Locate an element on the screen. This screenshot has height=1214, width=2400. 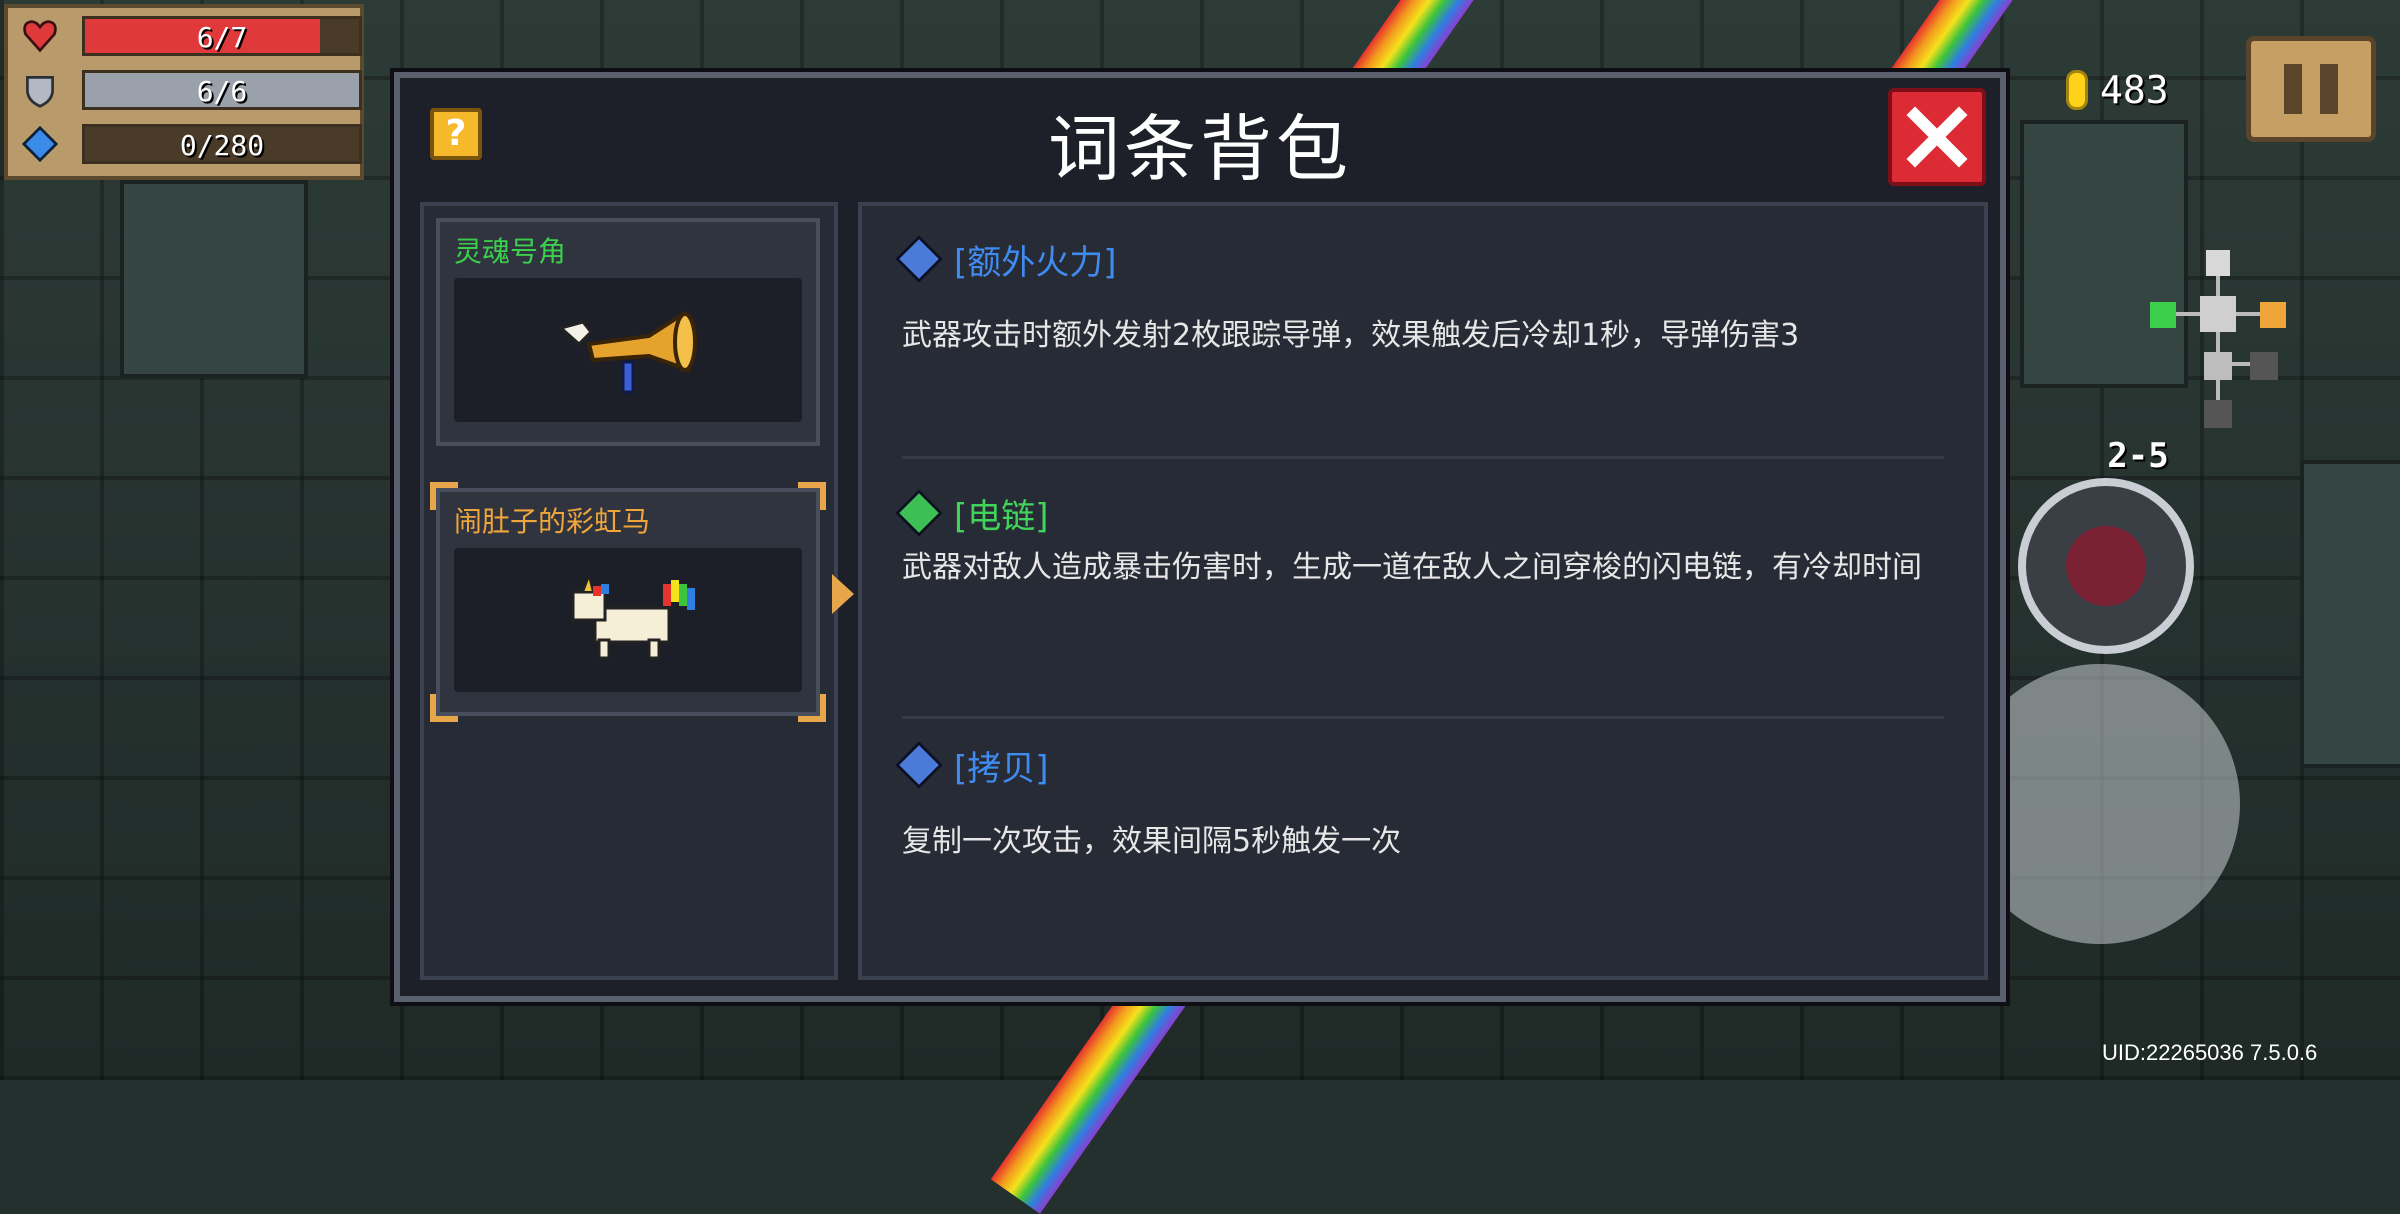
hp-value: 6/7 is located at coordinates (222, 37).